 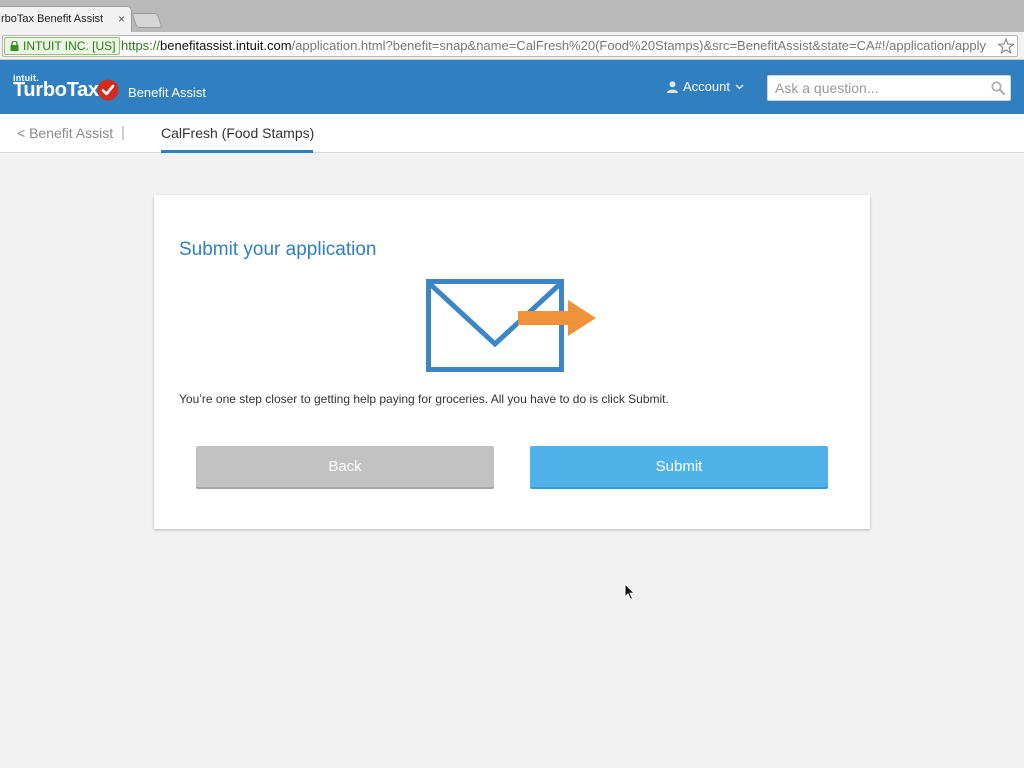 I want to click on url-scheme: https://, so click(x=141, y=45).